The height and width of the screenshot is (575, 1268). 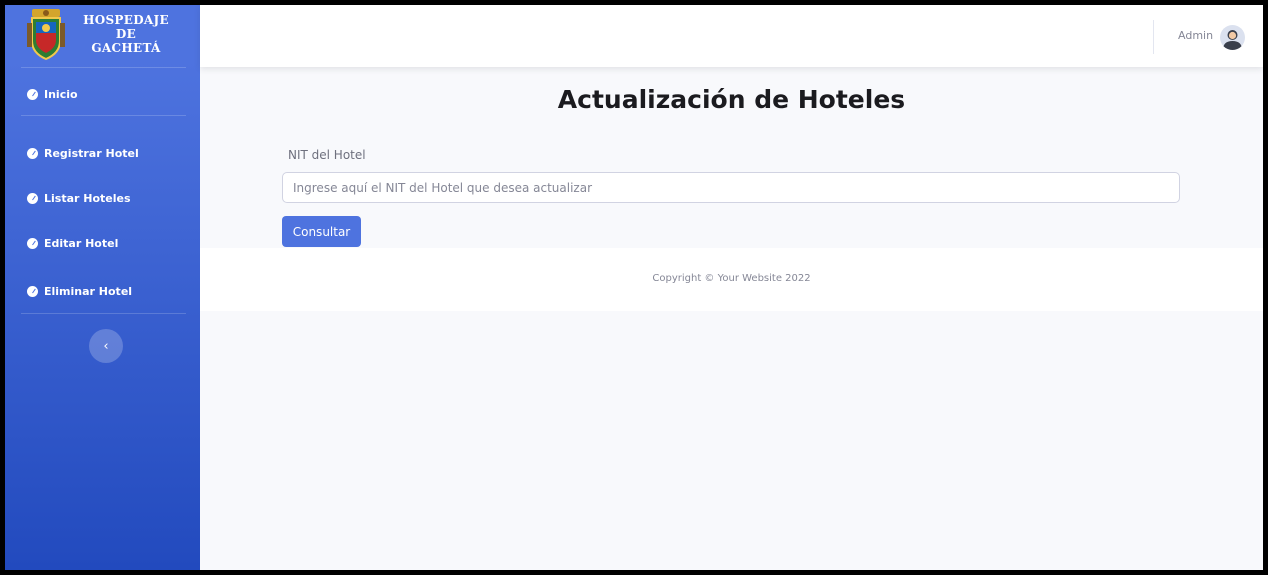 I want to click on sidebar-item-label: Registrar Hotel, so click(x=91, y=153).